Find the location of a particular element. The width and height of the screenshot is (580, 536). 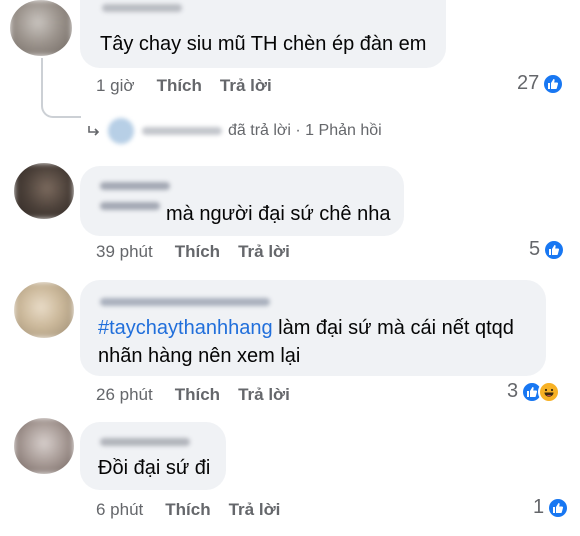

reaction-count: 27 is located at coordinates (528, 83).